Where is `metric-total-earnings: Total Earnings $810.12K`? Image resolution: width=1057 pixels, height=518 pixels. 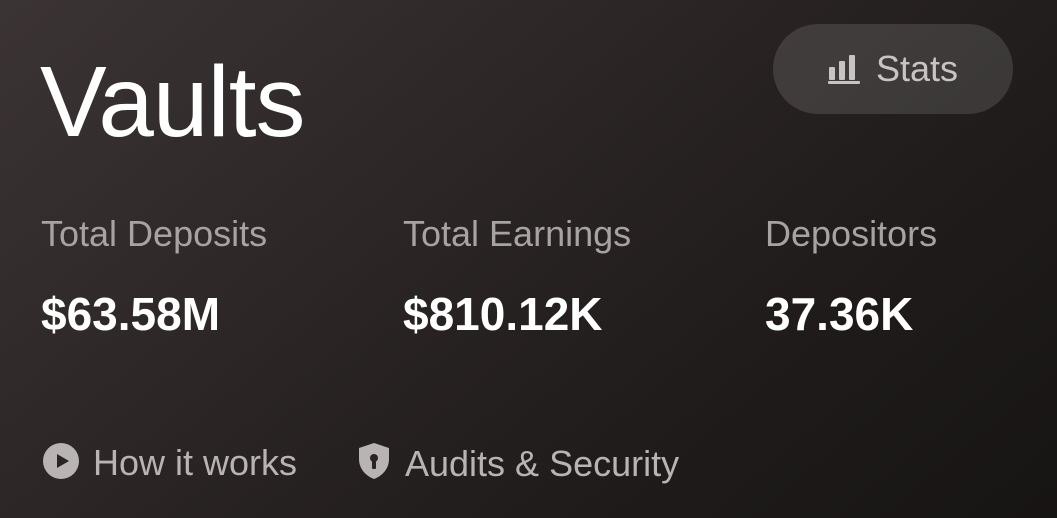
metric-total-earnings: Total Earnings $810.12K is located at coordinates (517, 276).